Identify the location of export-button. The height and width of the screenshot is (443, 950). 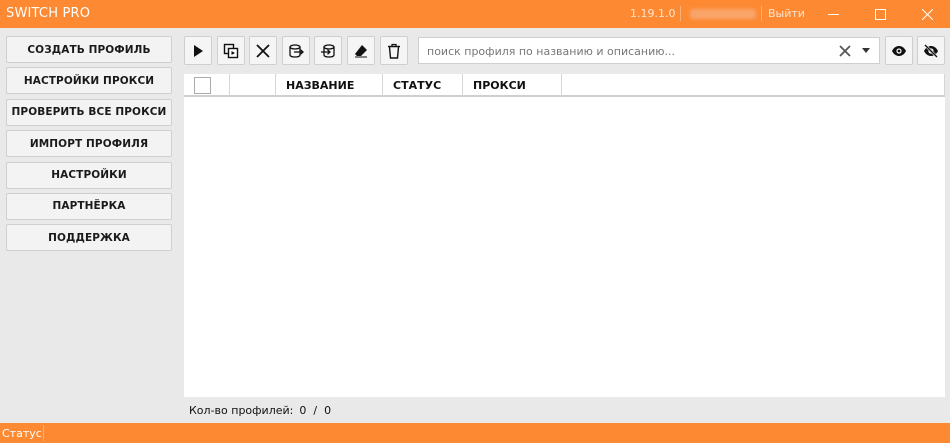
(296, 50).